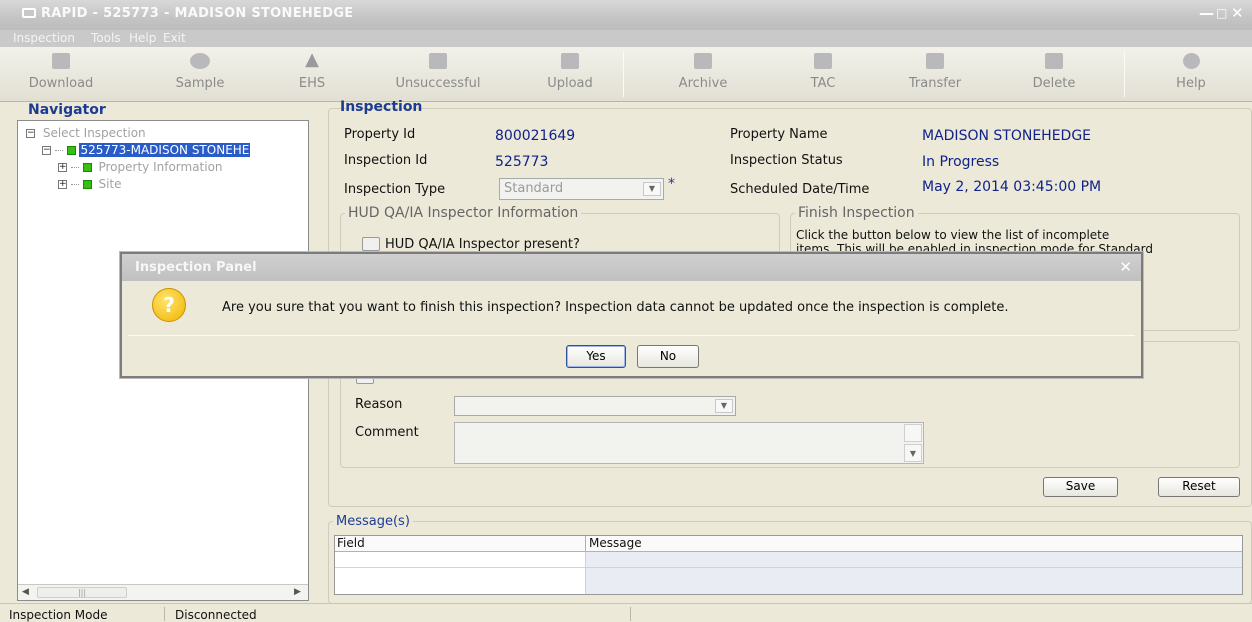  Describe the element at coordinates (106, 38) in the screenshot. I see `menu-tools: Tools` at that location.